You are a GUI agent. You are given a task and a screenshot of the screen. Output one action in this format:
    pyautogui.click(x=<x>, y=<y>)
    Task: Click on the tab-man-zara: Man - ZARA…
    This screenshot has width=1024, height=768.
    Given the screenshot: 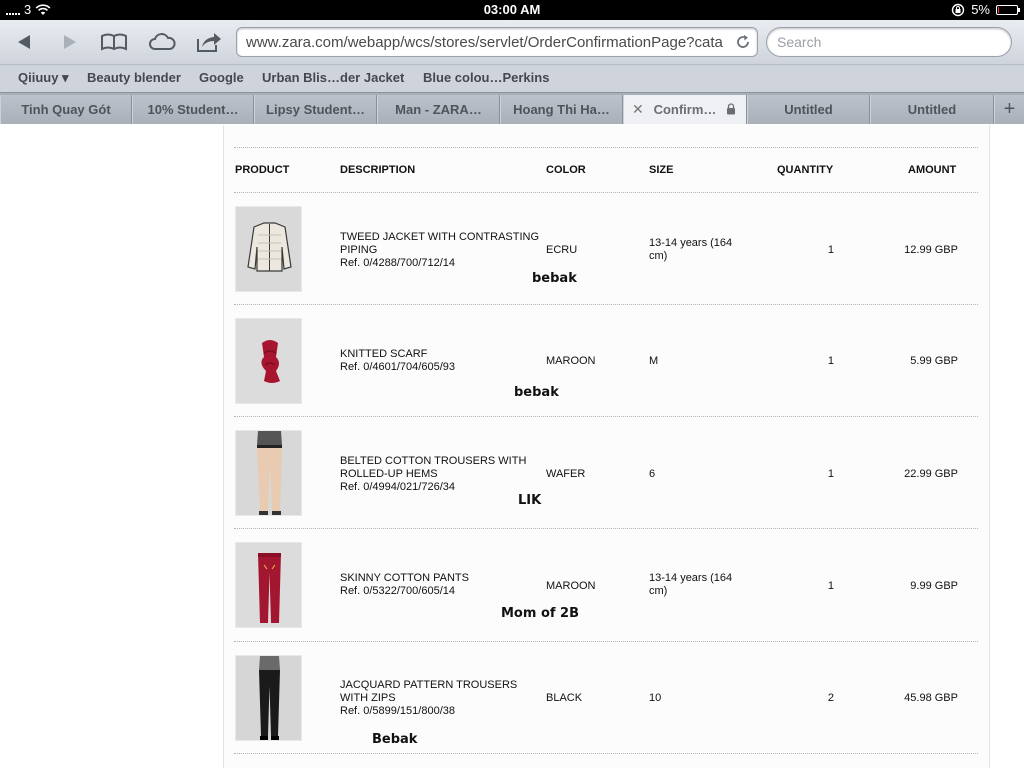 What is the action you would take?
    pyautogui.click(x=438, y=109)
    